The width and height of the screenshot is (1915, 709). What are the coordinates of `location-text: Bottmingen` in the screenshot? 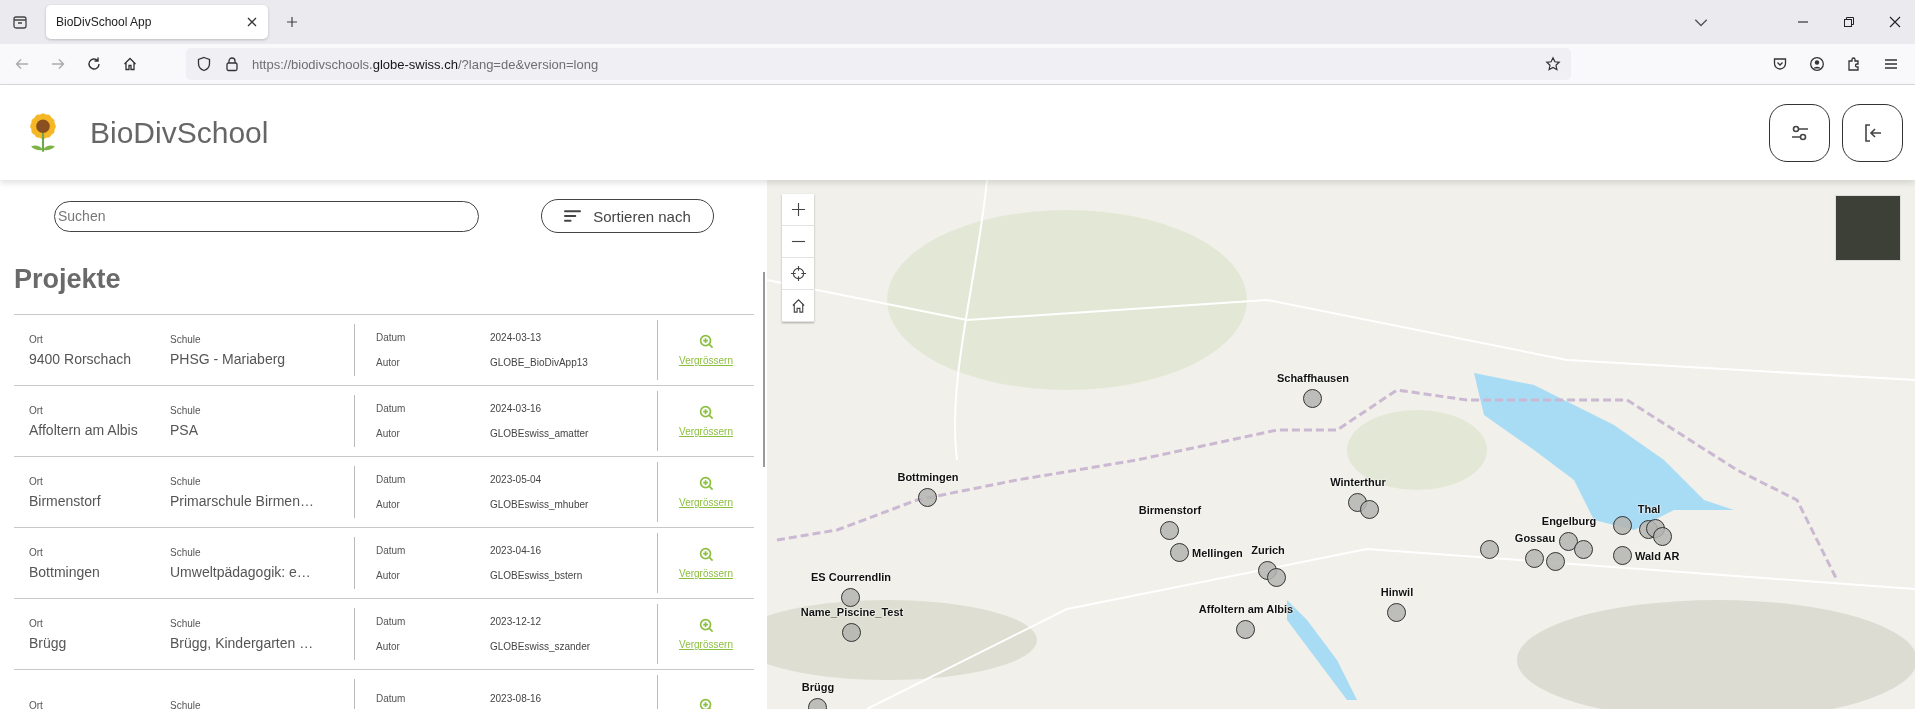 It's located at (65, 571).